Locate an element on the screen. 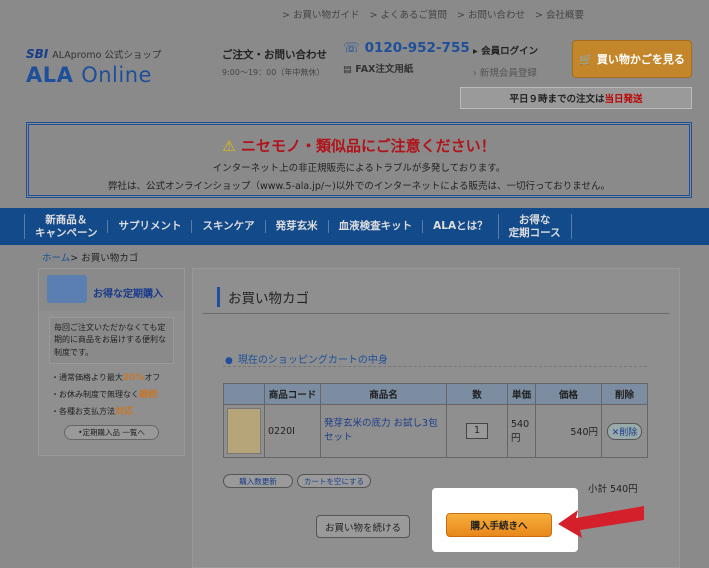 This screenshot has width=709, height=568. breadcrumb-home: ホーム is located at coordinates (56, 258).